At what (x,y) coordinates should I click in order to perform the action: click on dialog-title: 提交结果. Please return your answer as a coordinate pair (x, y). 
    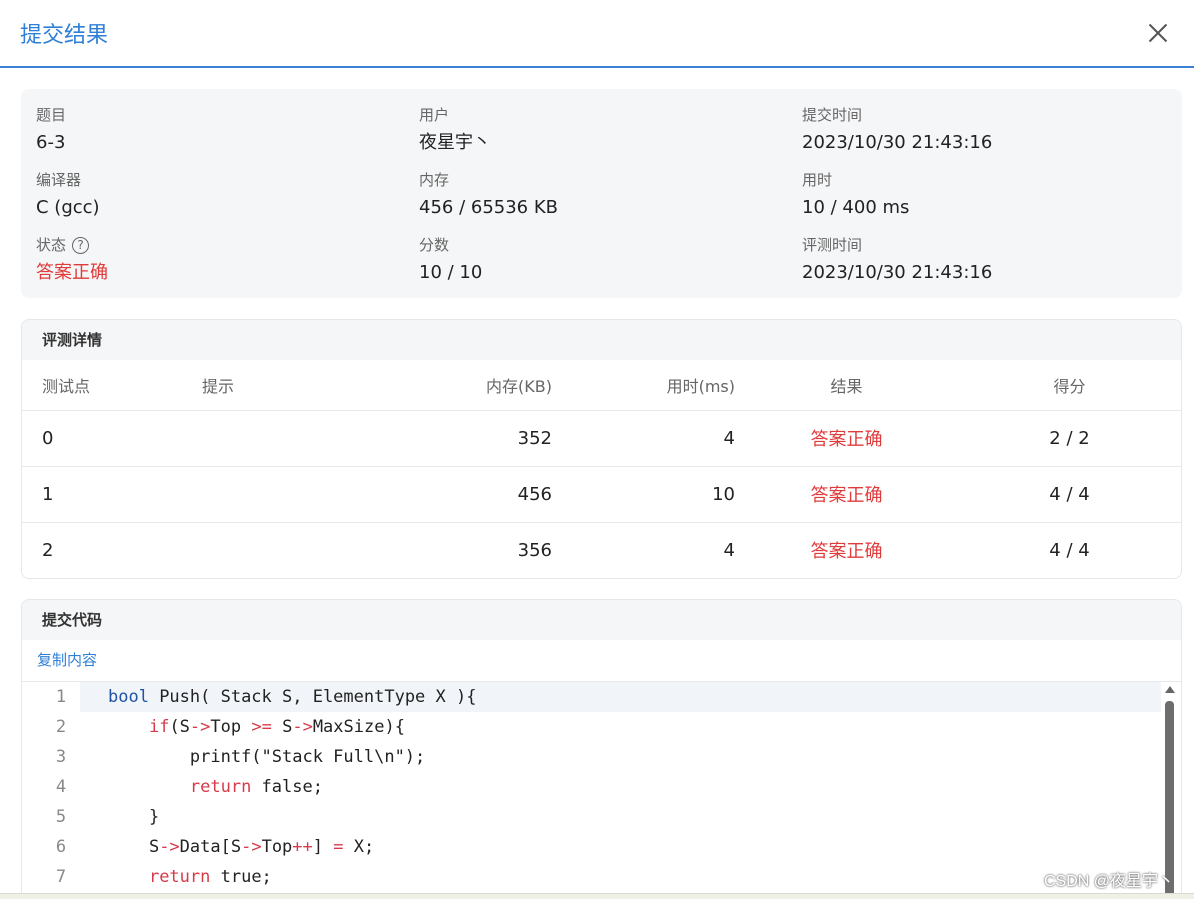
    Looking at the image, I should click on (64, 35).